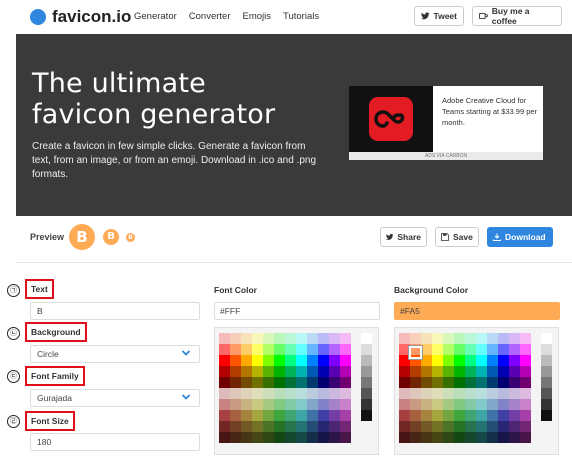 This screenshot has height=463, width=572. Describe the element at coordinates (446, 156) in the screenshot. I see `ad-footer: ADS VIA CARBON` at that location.